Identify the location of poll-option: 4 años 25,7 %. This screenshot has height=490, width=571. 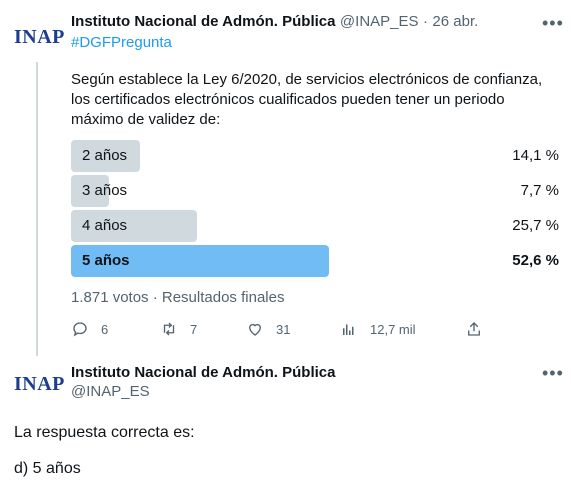
(316, 226).